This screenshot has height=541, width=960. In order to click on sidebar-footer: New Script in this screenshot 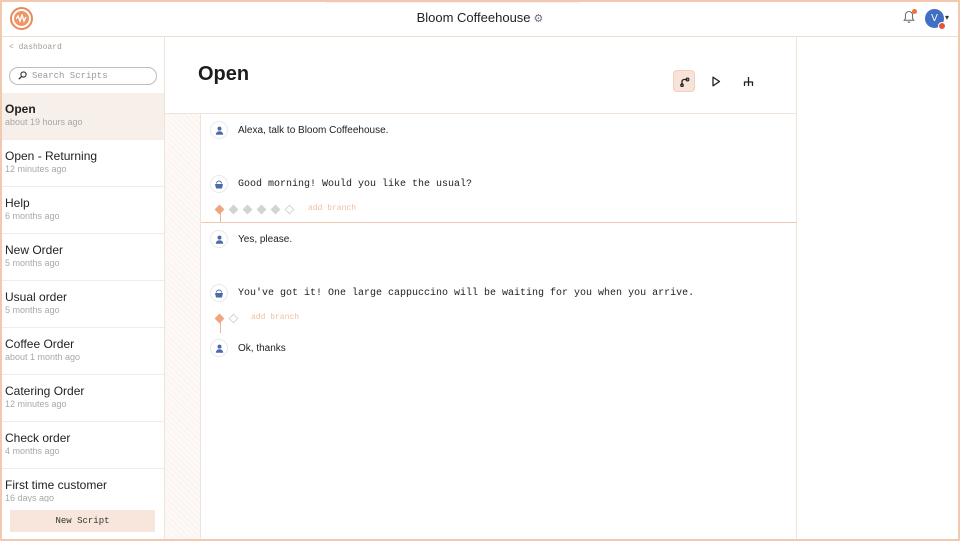, I will do `click(82, 521)`.